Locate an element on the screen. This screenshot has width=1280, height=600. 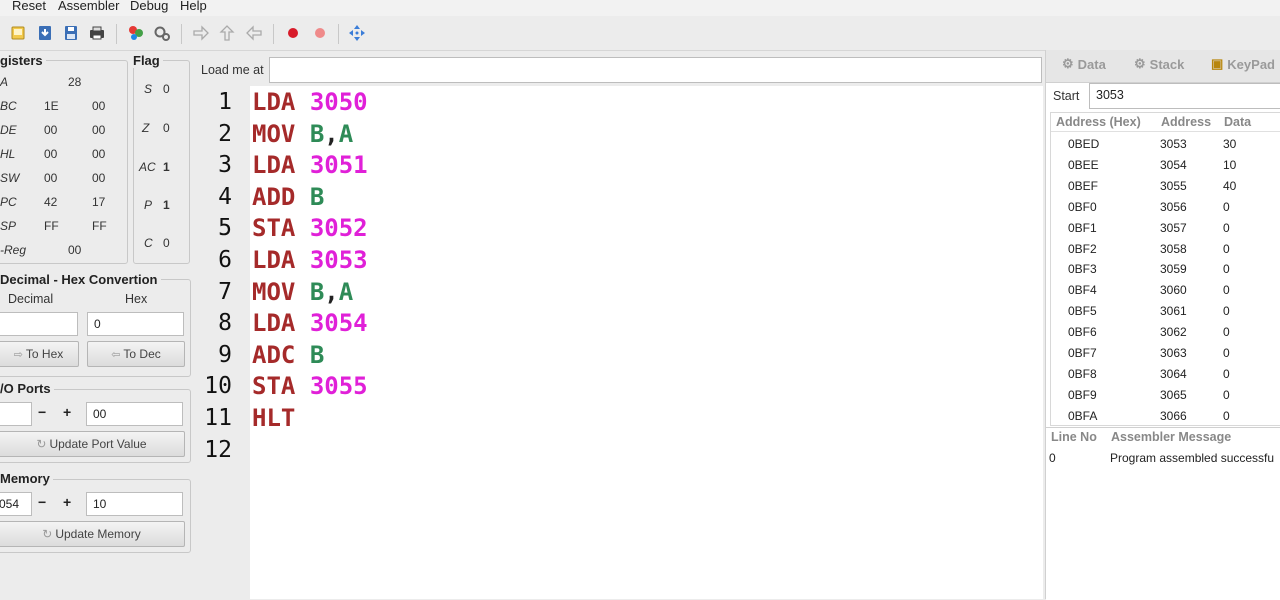
cell-address-hex: 0BF8 is located at coordinates (1082, 374).